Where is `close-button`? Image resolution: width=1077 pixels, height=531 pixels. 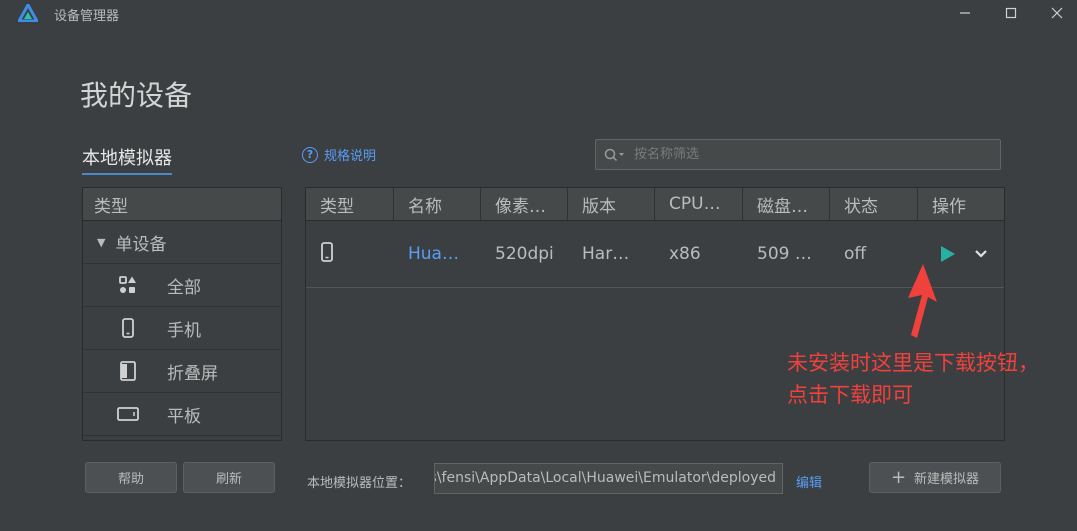 close-button is located at coordinates (1055, 13).